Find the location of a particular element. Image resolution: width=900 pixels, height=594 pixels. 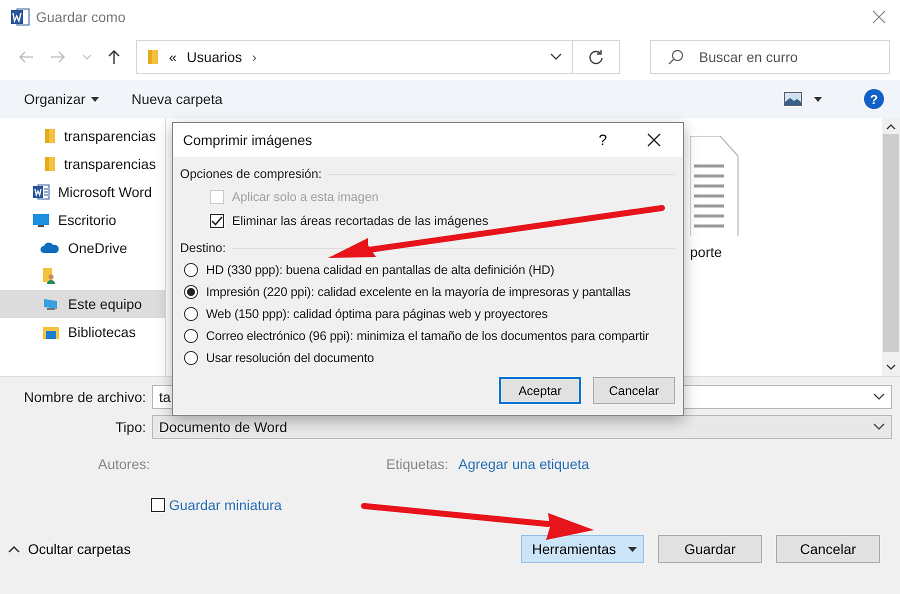

new-folder-button: Nueva carpeta is located at coordinates (177, 99).